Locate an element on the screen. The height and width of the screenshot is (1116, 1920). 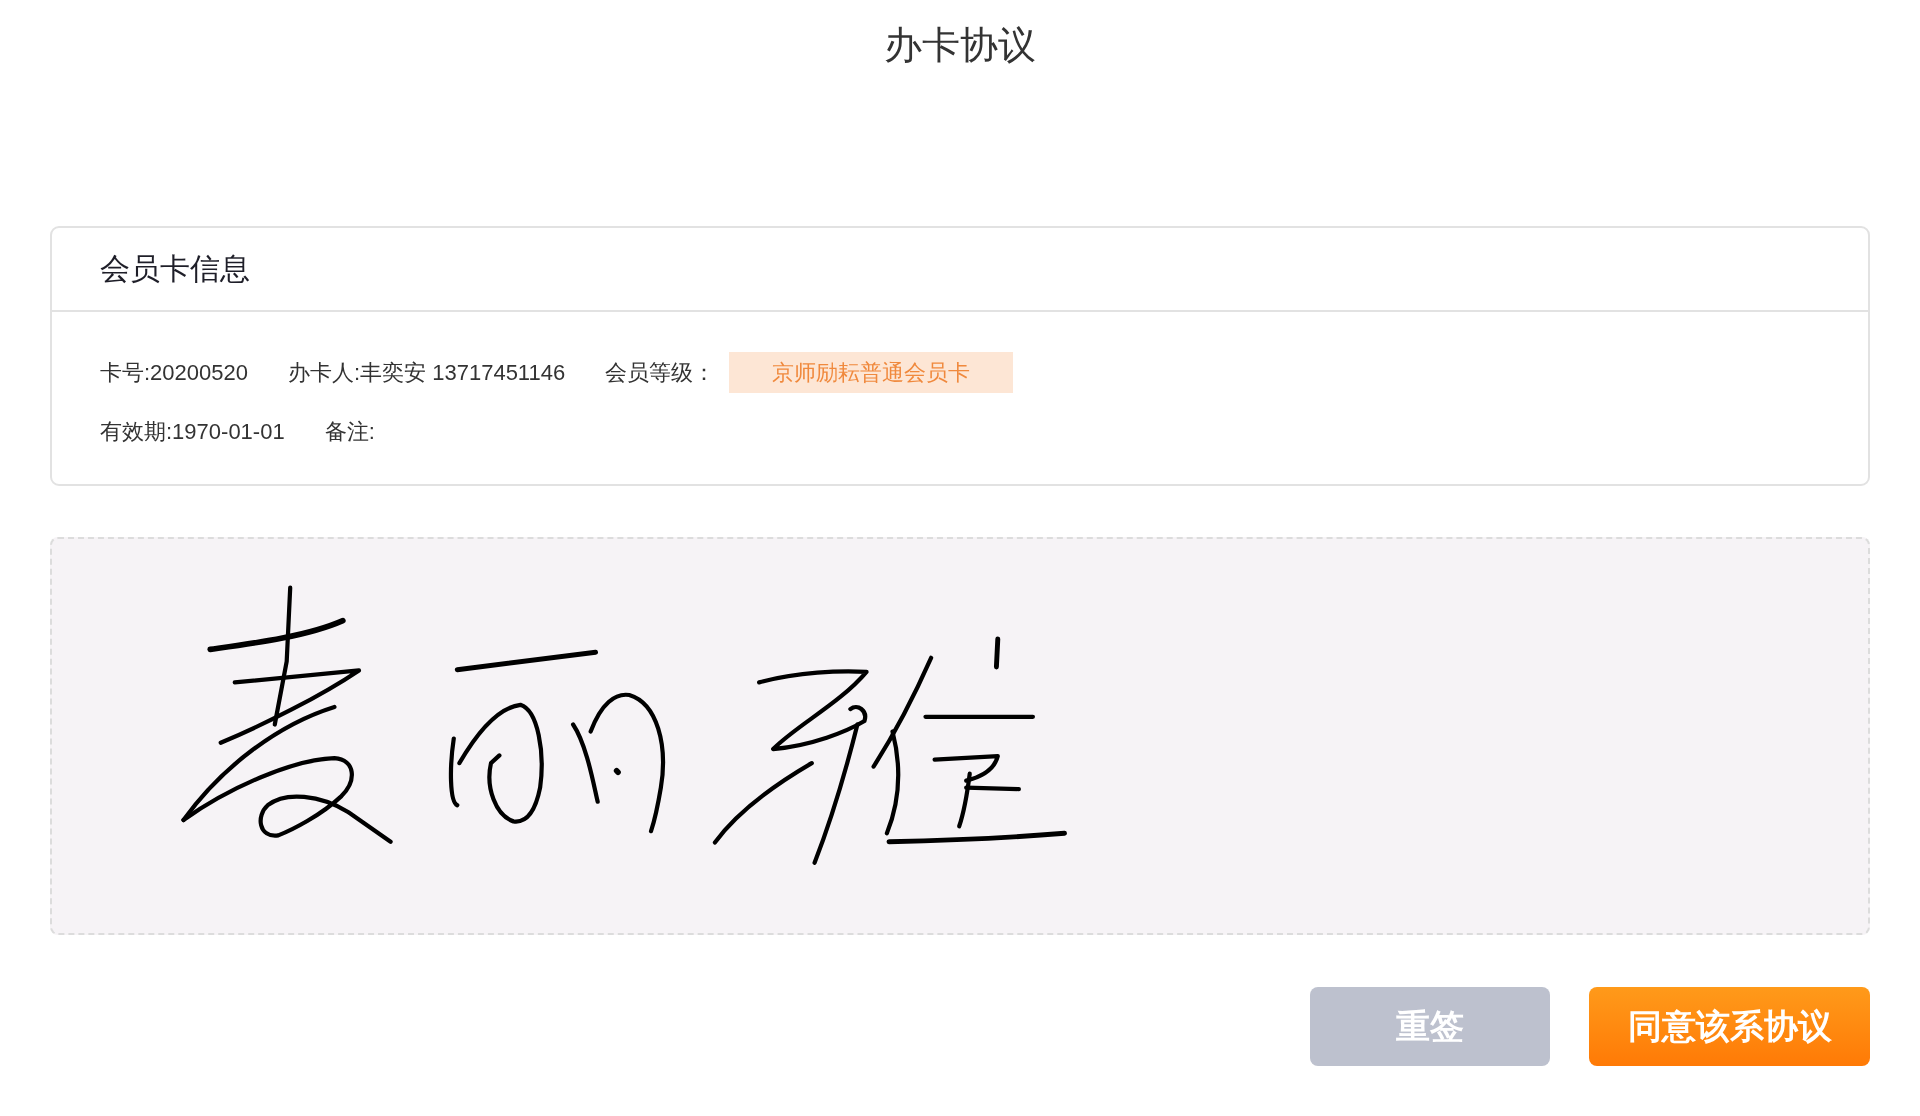
page-title: 办卡协议 is located at coordinates (960, 45).